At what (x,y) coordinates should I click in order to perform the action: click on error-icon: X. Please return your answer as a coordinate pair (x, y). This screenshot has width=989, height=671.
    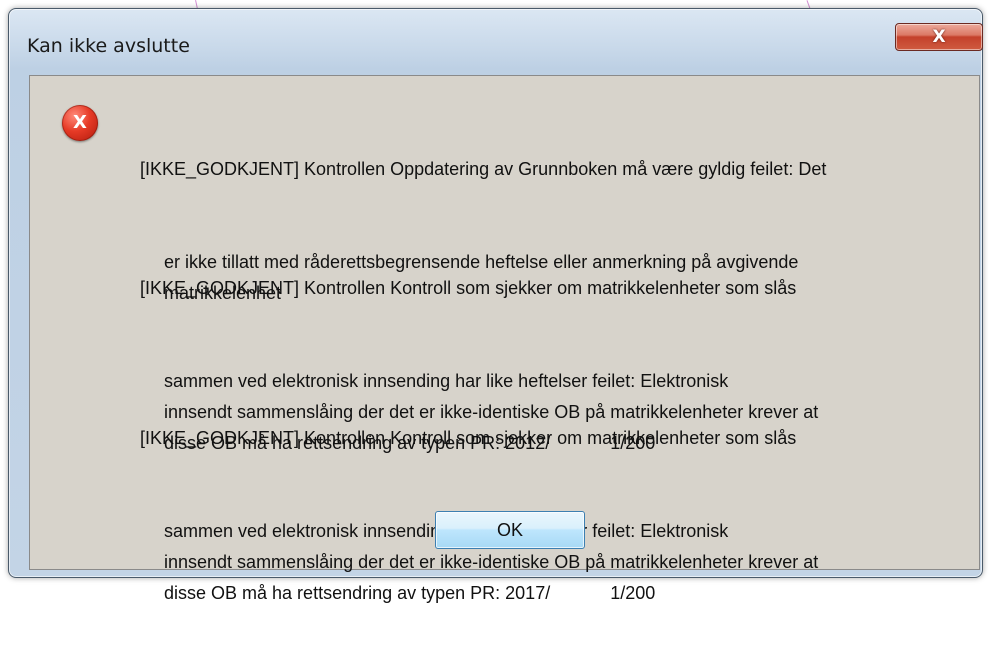
    Looking at the image, I should click on (80, 123).